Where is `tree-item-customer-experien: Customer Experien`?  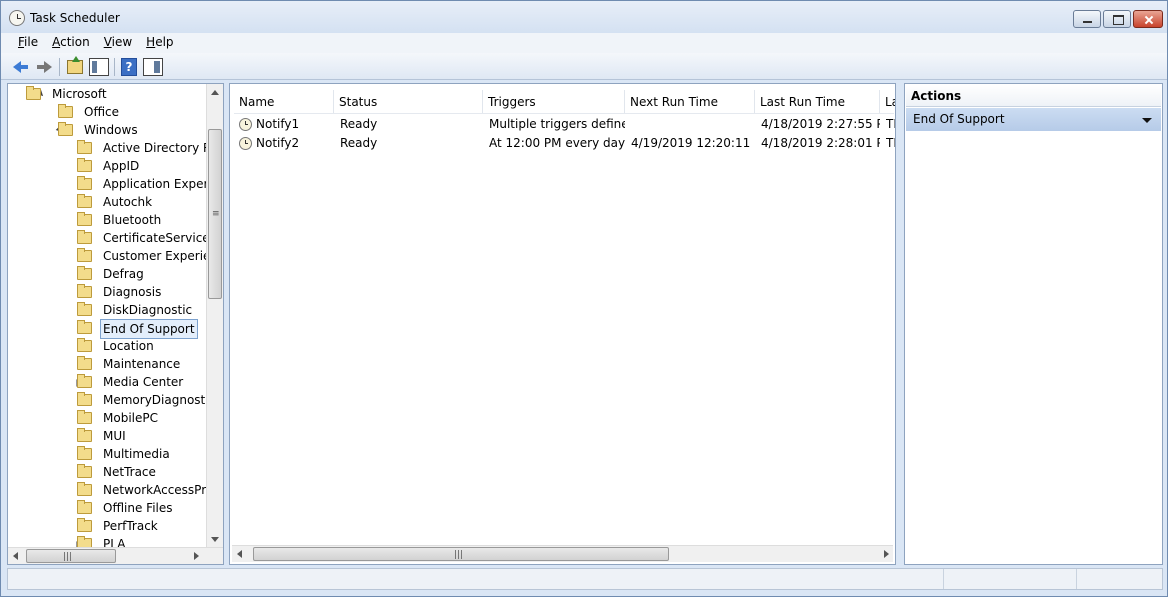 tree-item-customer-experien: Customer Experien is located at coordinates (113, 256).